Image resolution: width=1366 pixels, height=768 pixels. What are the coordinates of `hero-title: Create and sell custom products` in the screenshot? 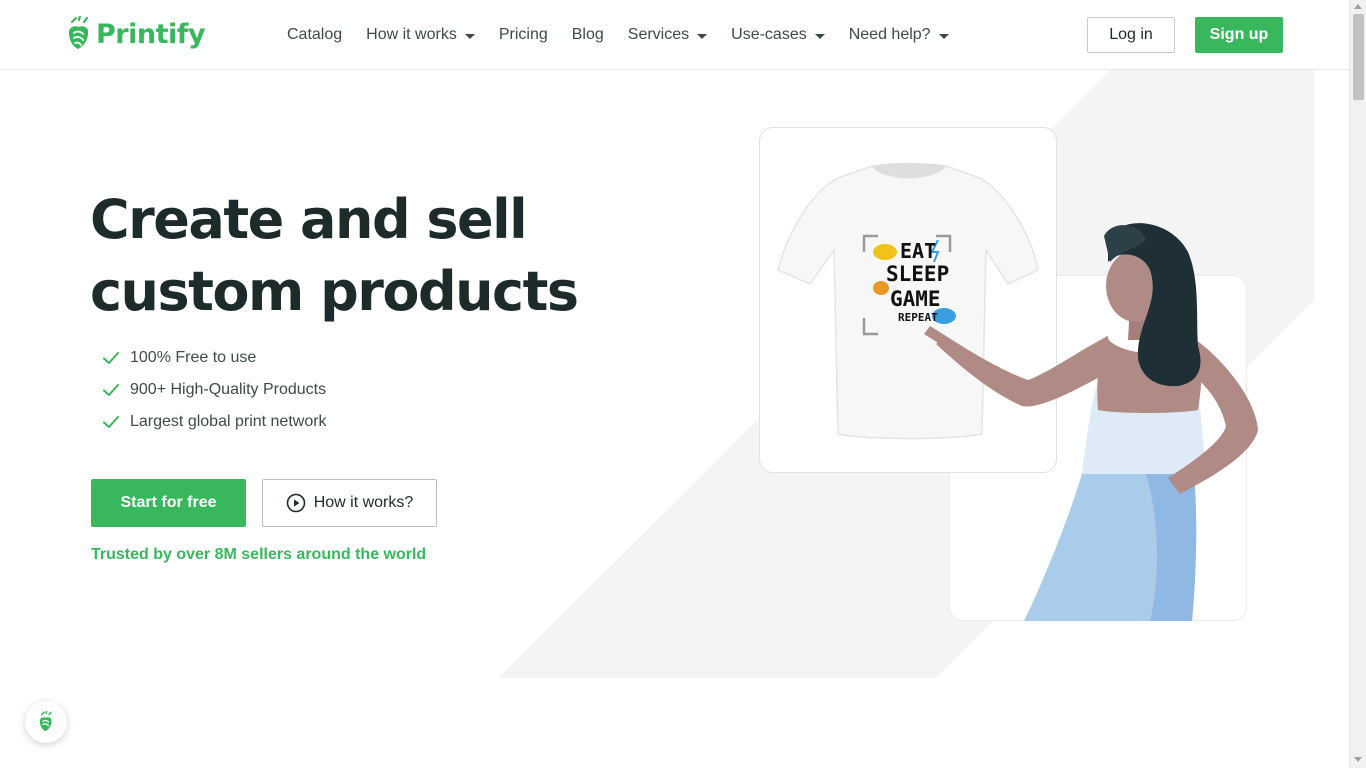 It's located at (350, 256).